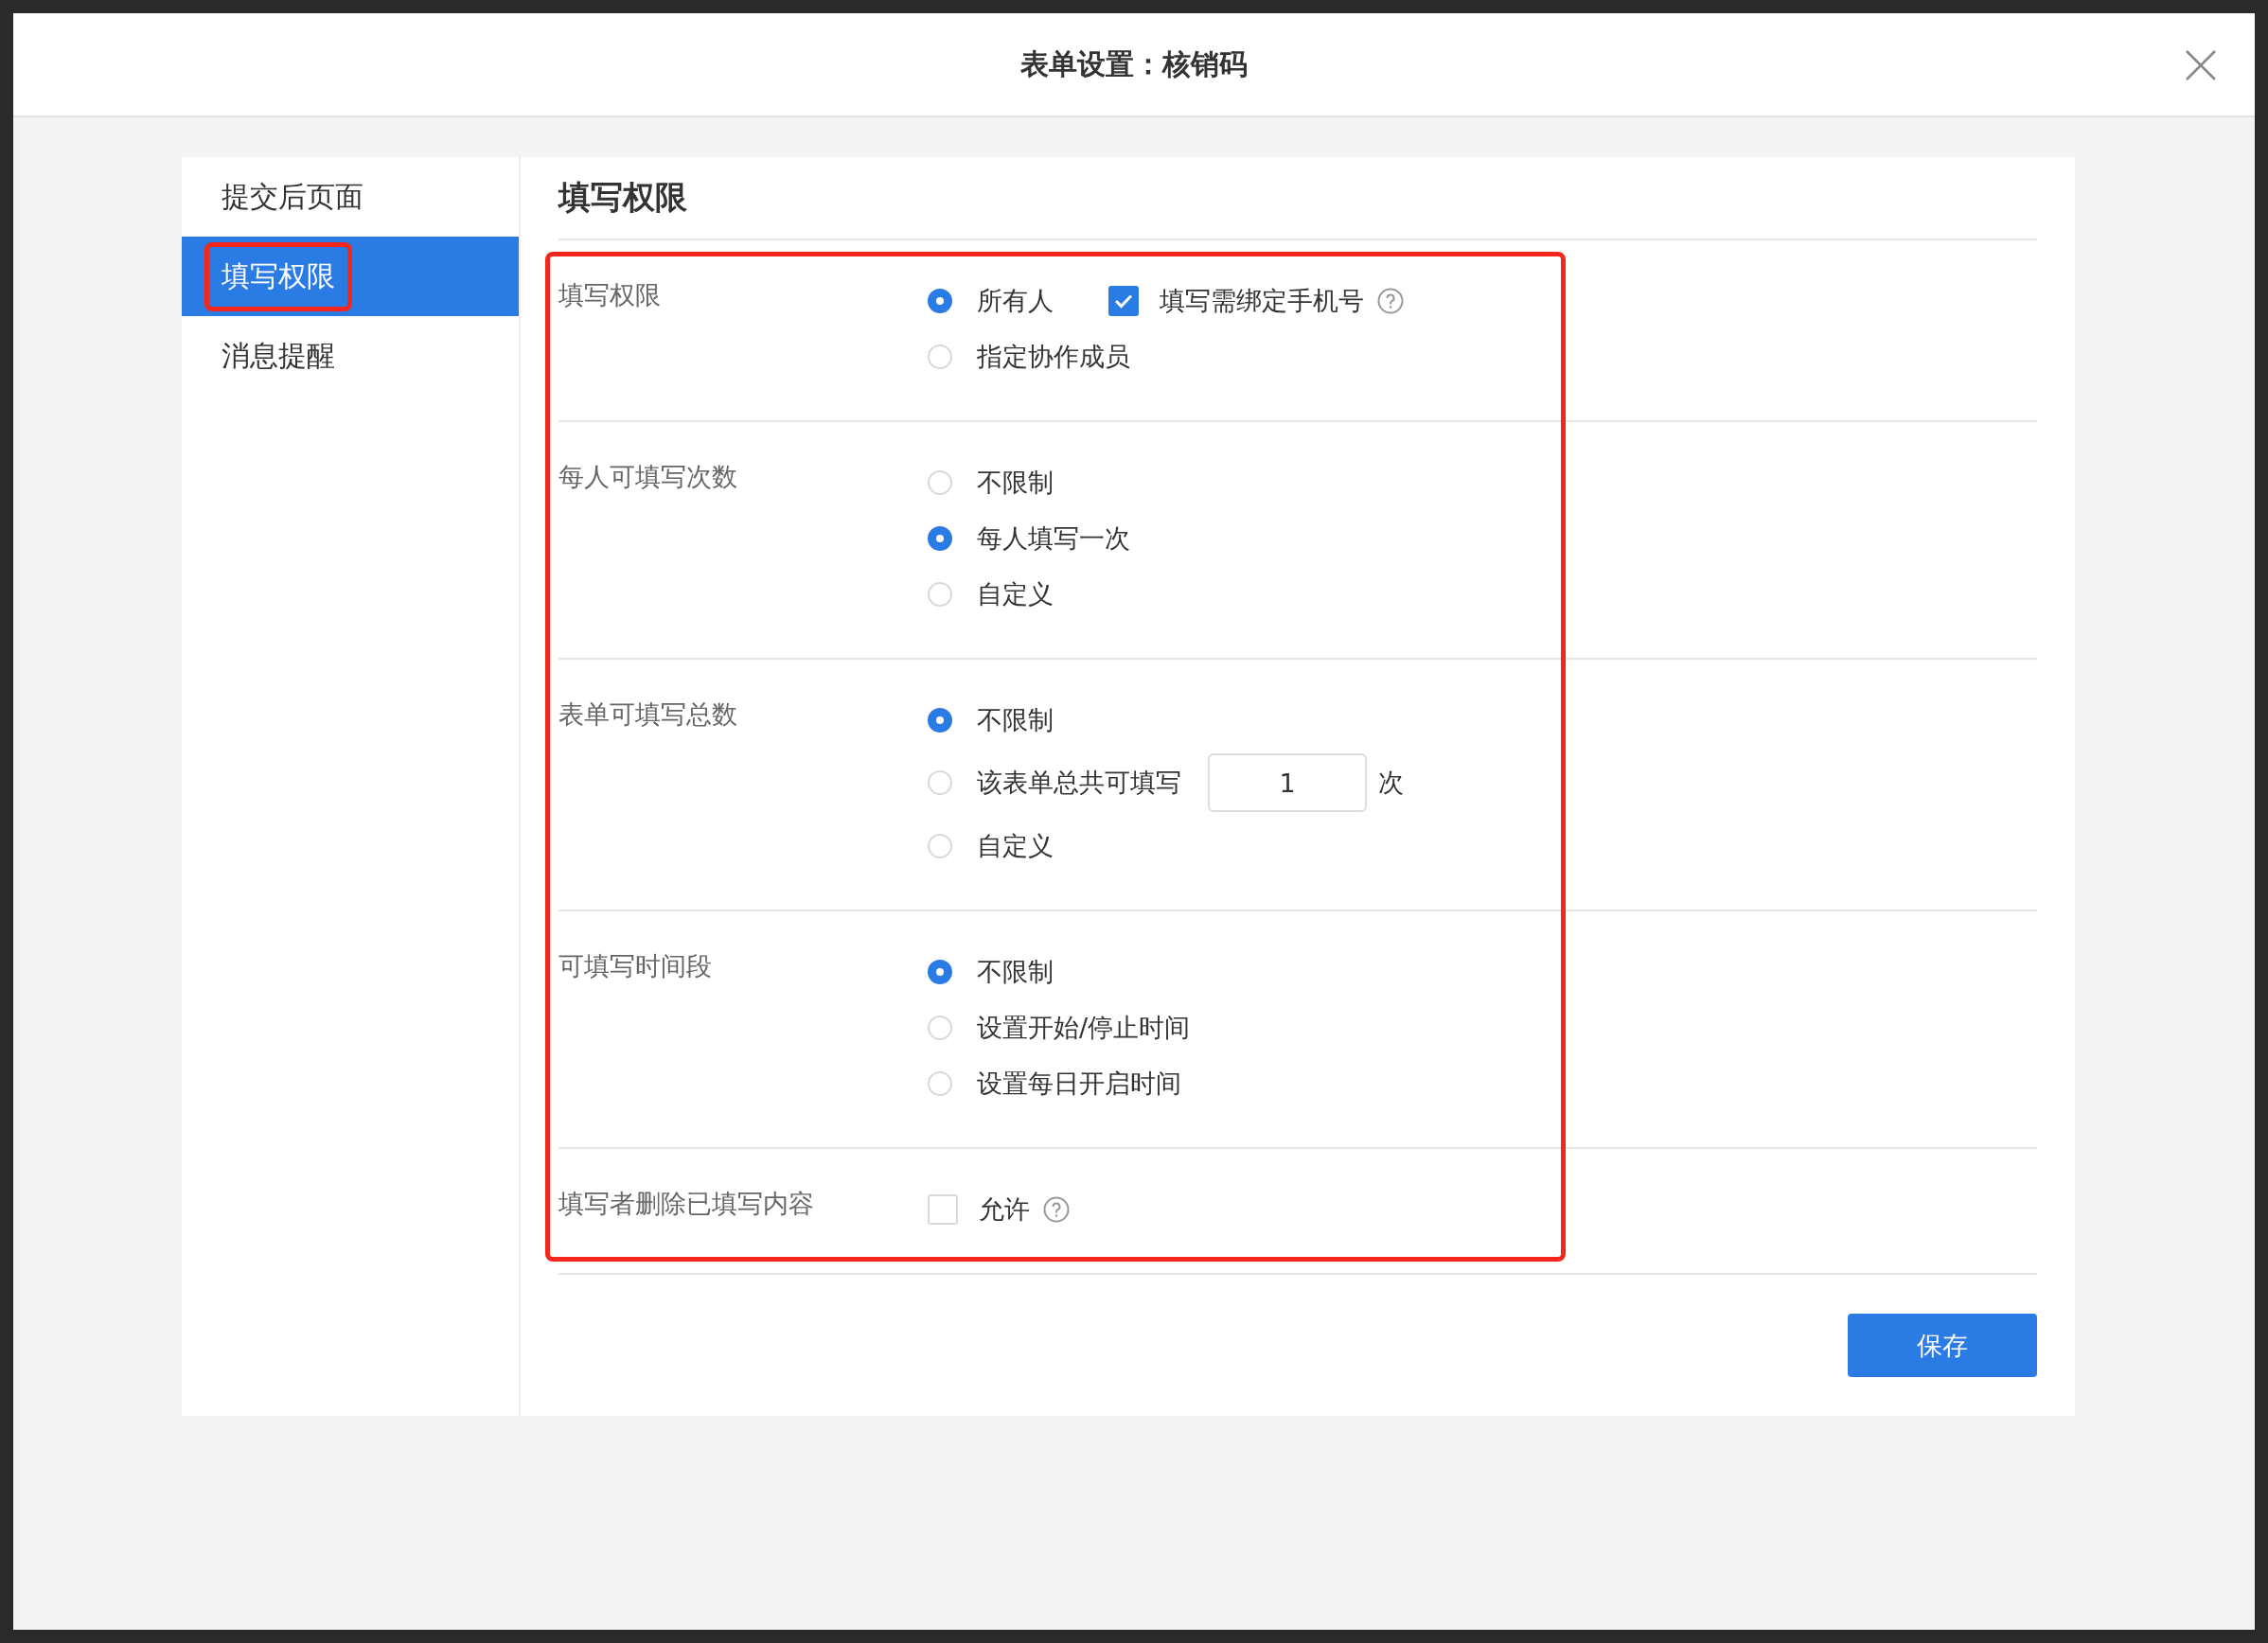 The width and height of the screenshot is (2268, 1643). I want to click on dialog-title: 表单设置：核销码, so click(1134, 63).